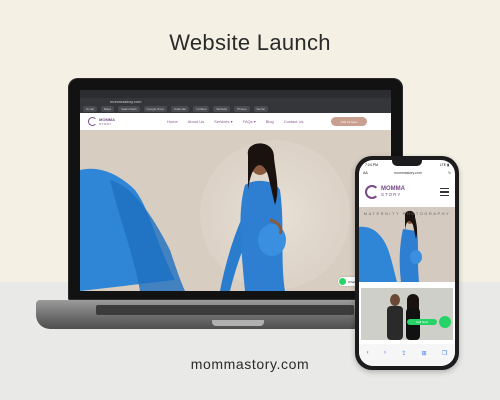  Describe the element at coordinates (449, 173) in the screenshot. I see `reload-icon: ↻` at that location.